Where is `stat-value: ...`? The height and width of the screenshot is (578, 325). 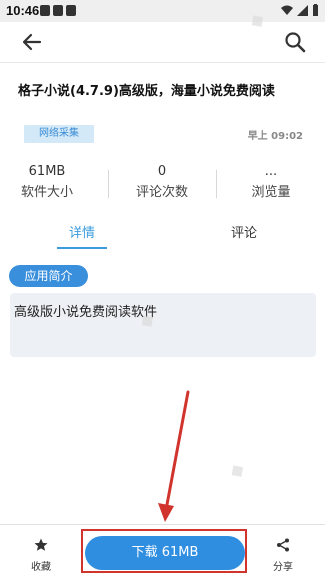 stat-value: ... is located at coordinates (271, 171).